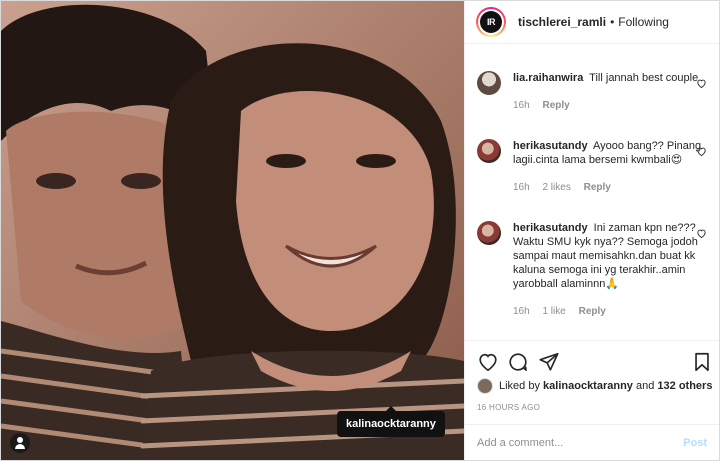 This screenshot has width=720, height=461. What do you see at coordinates (508, 407) in the screenshot?
I see `post-timestamp: 16 HOURS AGO` at bounding box center [508, 407].